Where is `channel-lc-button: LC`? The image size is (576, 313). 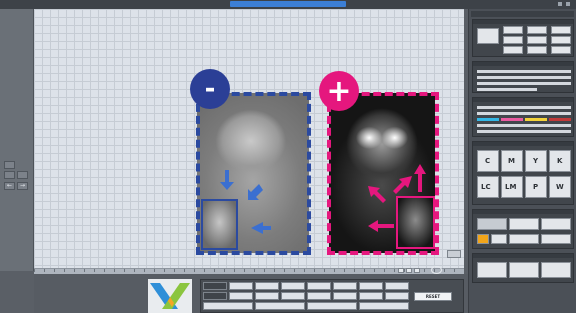
channel-lc-button: LC is located at coordinates (488, 187).